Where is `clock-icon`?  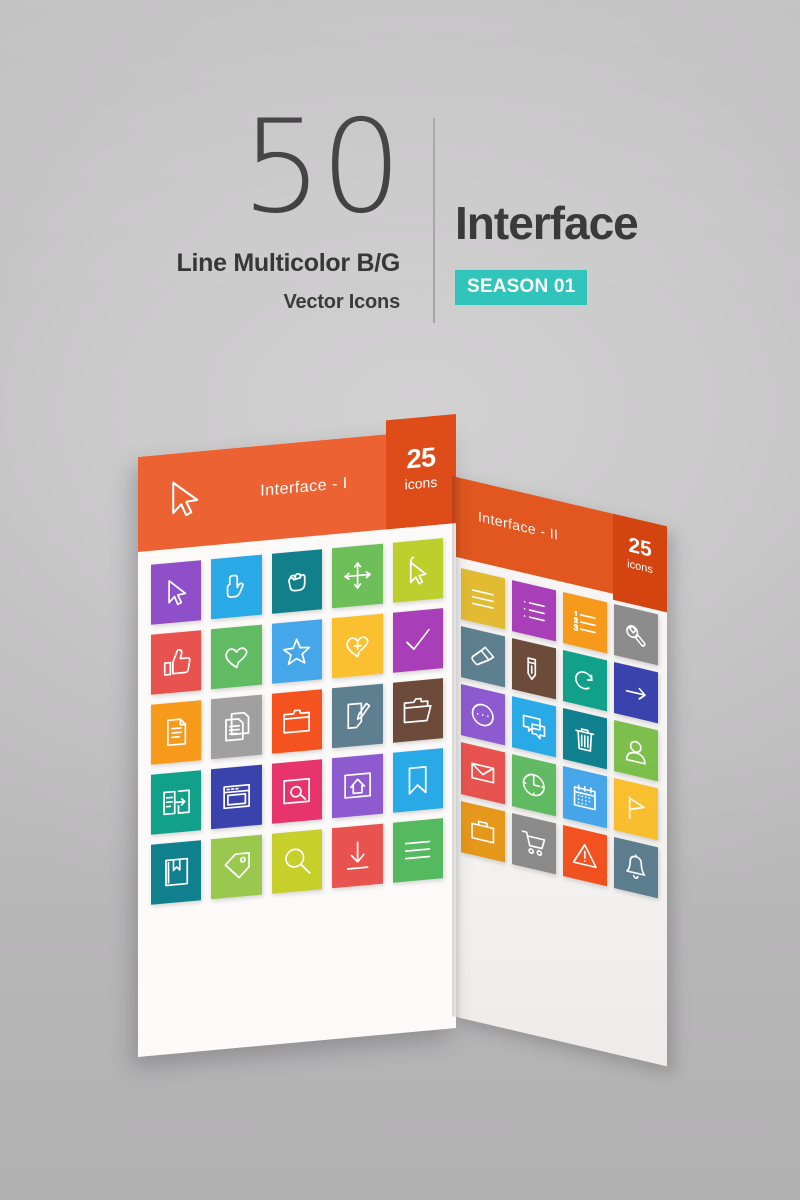
clock-icon is located at coordinates (534, 785).